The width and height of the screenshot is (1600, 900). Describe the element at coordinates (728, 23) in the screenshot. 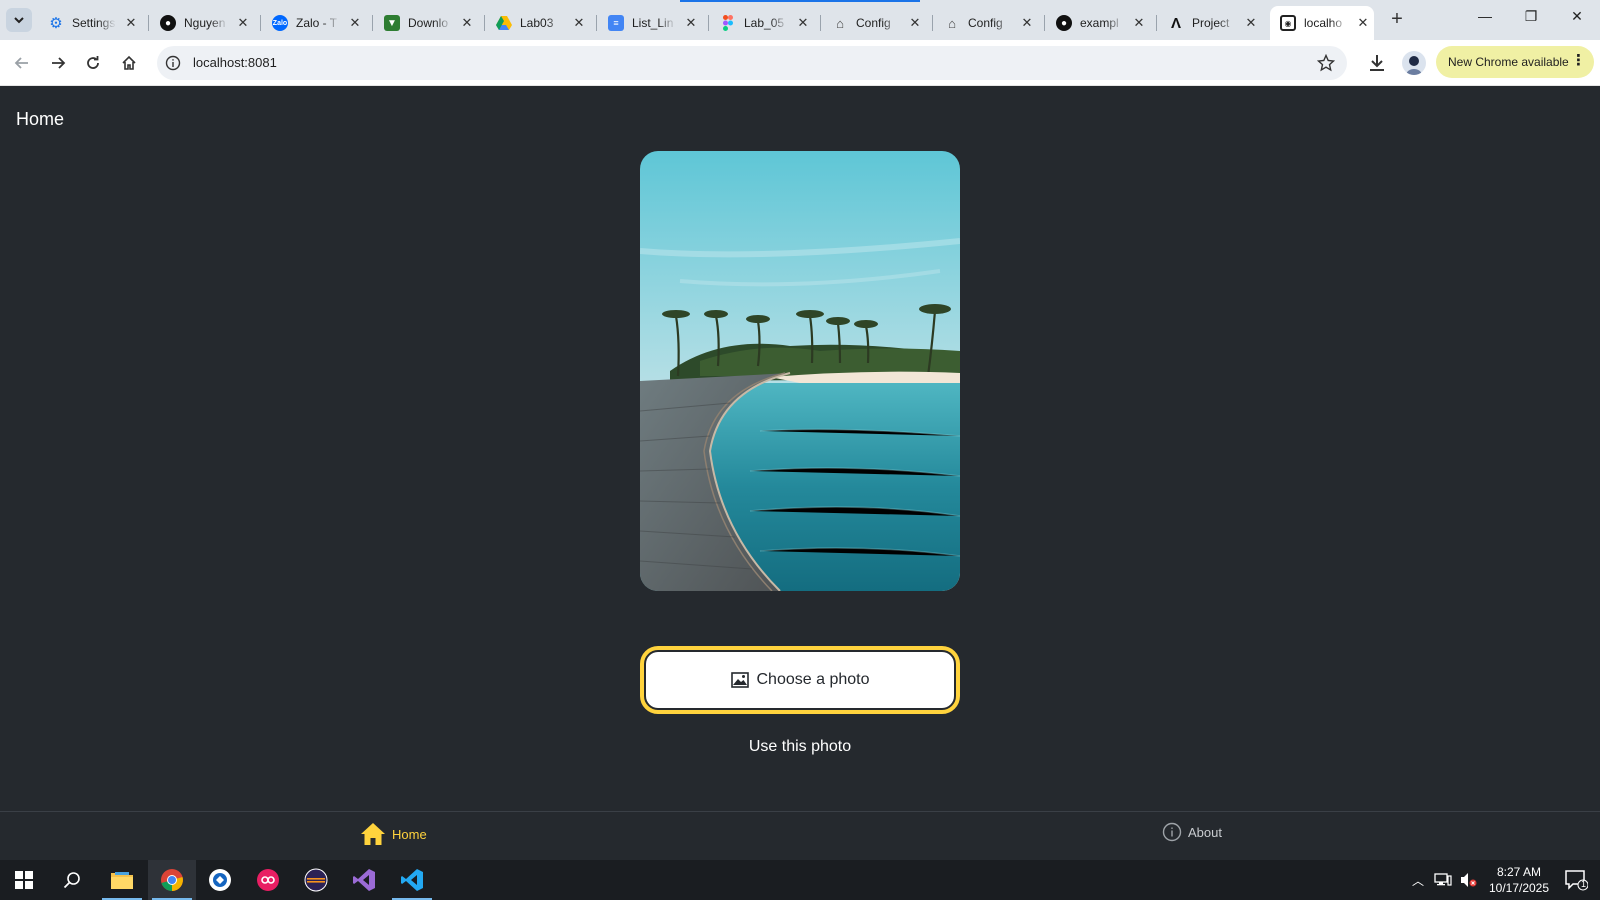

I see `figma-icon` at that location.